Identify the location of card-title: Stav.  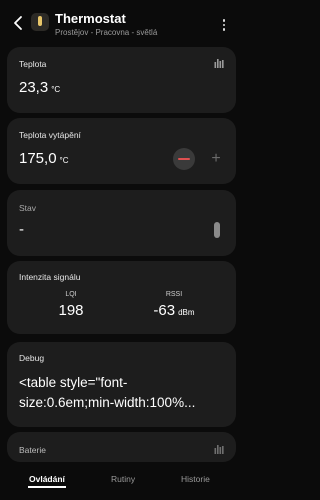
(28, 208).